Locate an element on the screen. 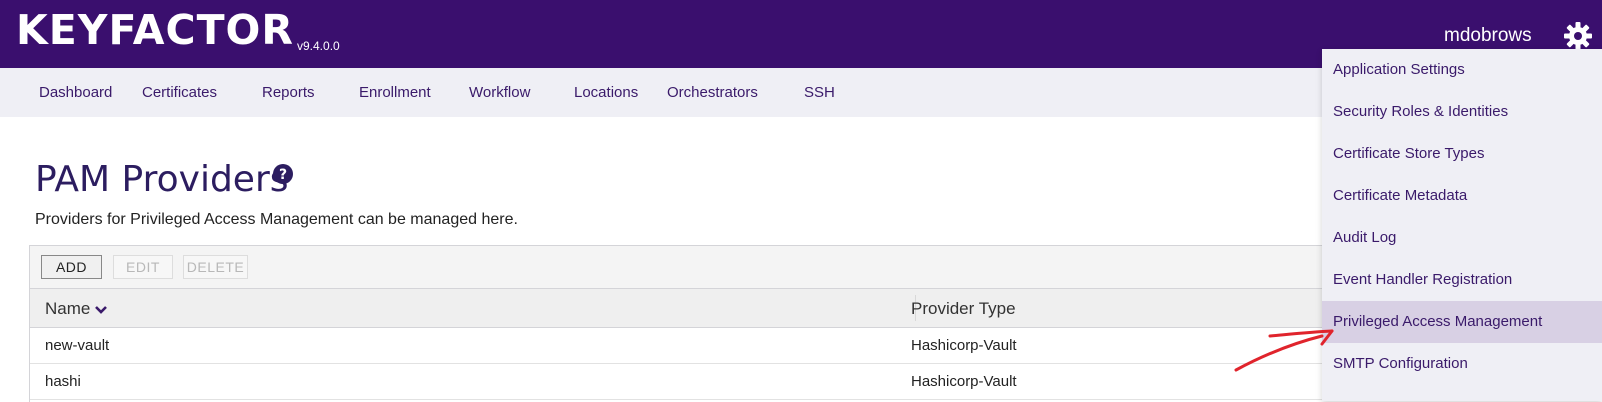 Image resolution: width=1602 pixels, height=402 pixels. column-header-name: Name is located at coordinates (76, 309).